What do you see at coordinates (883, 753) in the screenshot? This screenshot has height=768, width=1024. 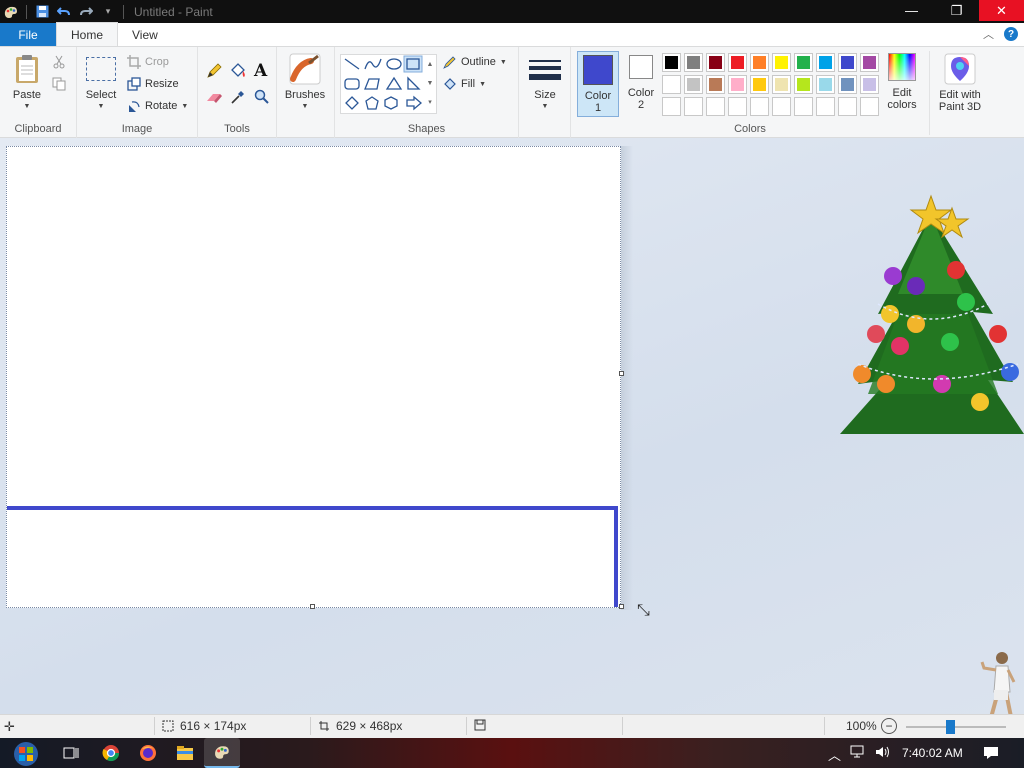 I see `volume-icon` at bounding box center [883, 753].